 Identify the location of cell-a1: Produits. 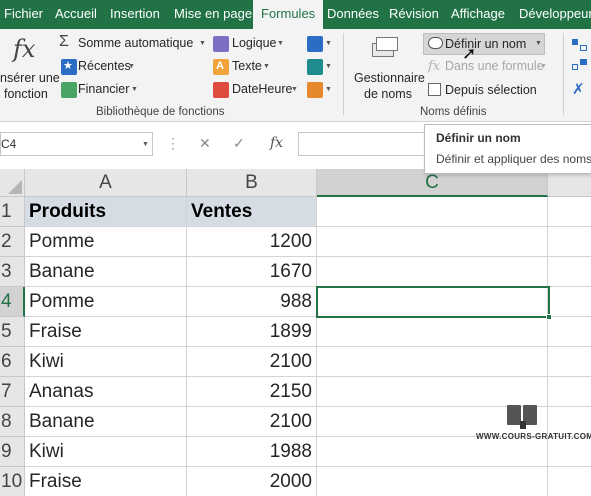
(106, 212).